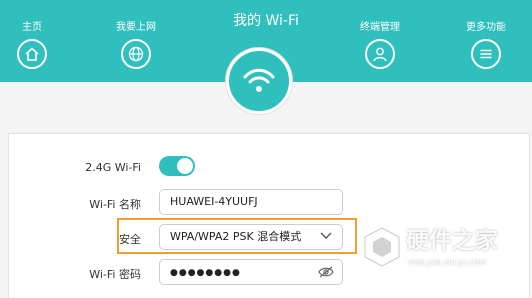  What do you see at coordinates (382, 247) in the screenshot?
I see `watermark-logo-icon` at bounding box center [382, 247].